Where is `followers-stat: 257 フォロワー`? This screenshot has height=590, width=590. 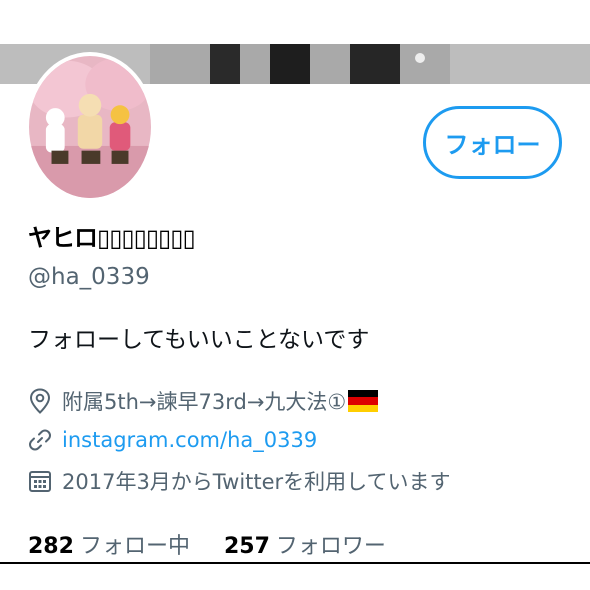 followers-stat: 257 フォロワー is located at coordinates (305, 544).